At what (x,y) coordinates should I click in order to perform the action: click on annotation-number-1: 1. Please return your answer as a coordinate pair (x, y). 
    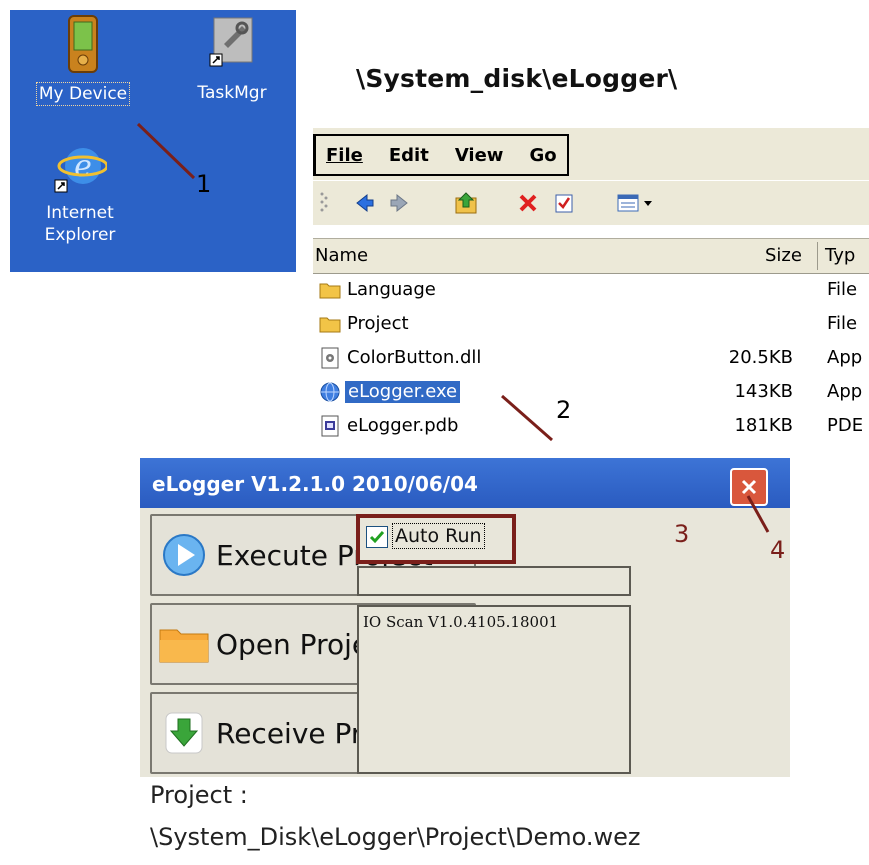
    Looking at the image, I should click on (204, 184).